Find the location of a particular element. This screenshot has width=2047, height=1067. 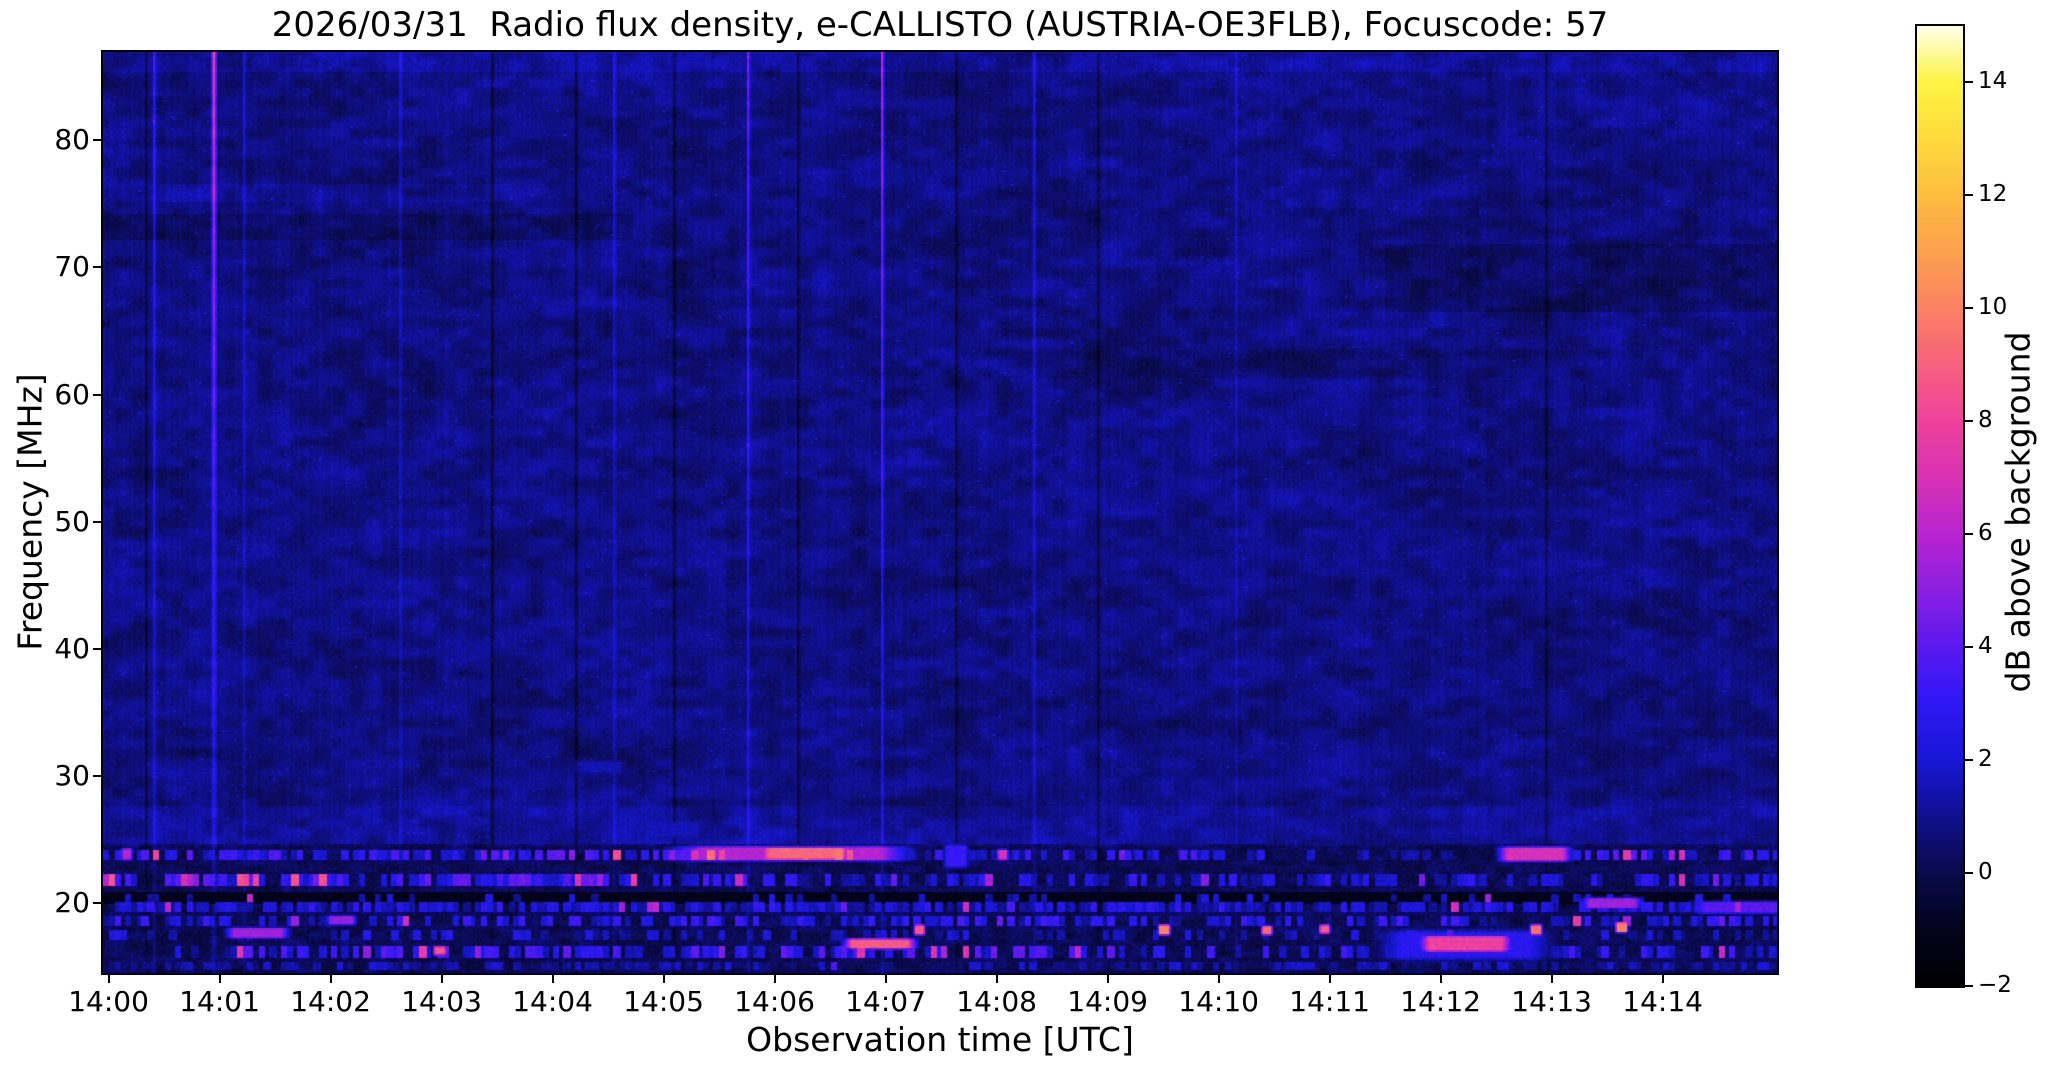

y-tick-label: 30 is located at coordinates (72, 775).